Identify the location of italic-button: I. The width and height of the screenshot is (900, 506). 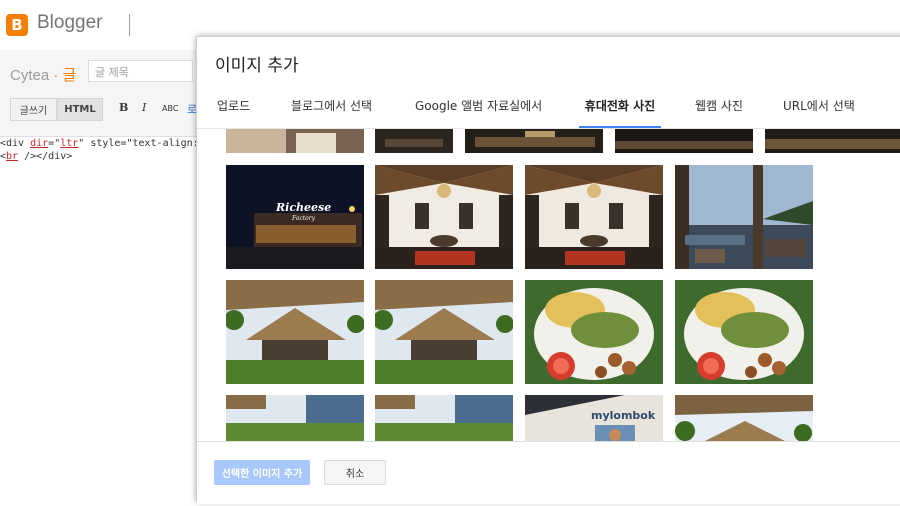
(144, 107).